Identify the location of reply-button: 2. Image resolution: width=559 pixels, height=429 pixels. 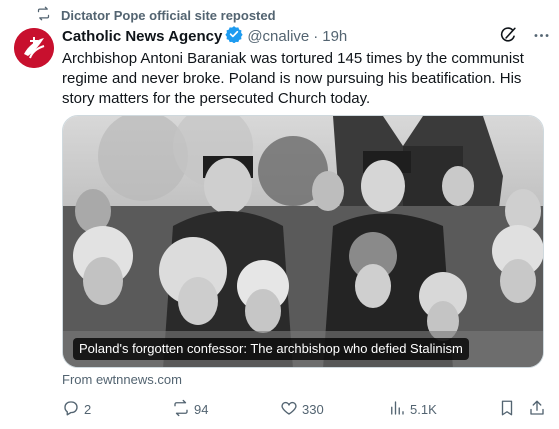
(76, 409).